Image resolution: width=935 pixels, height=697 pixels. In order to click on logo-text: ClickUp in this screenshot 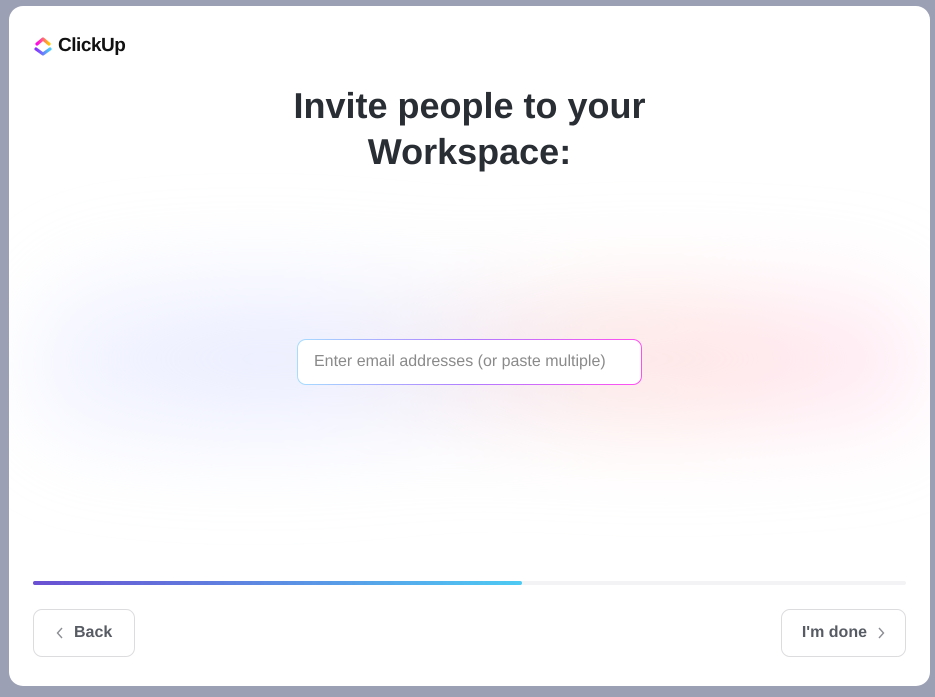, I will do `click(92, 46)`.